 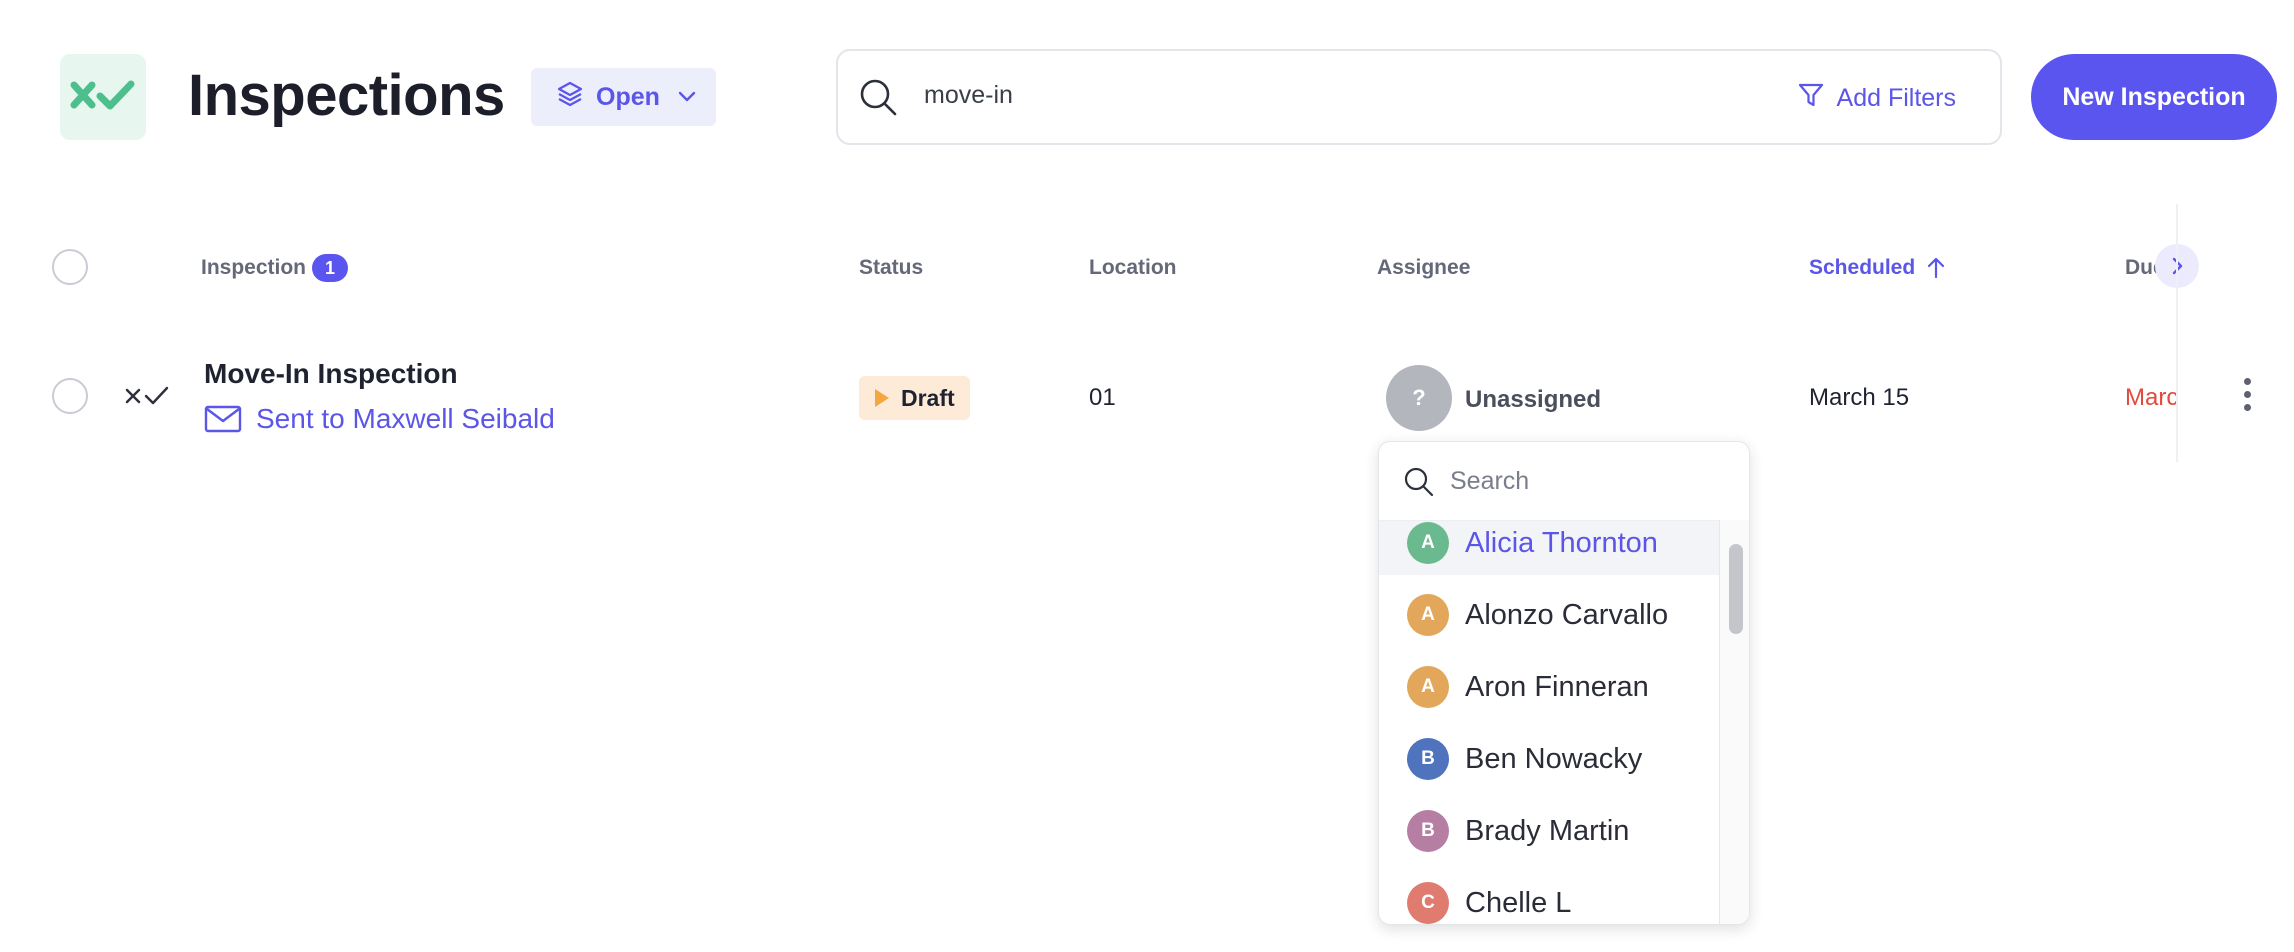 I want to click on assignee-option: B Brady Martin, so click(x=1549, y=831).